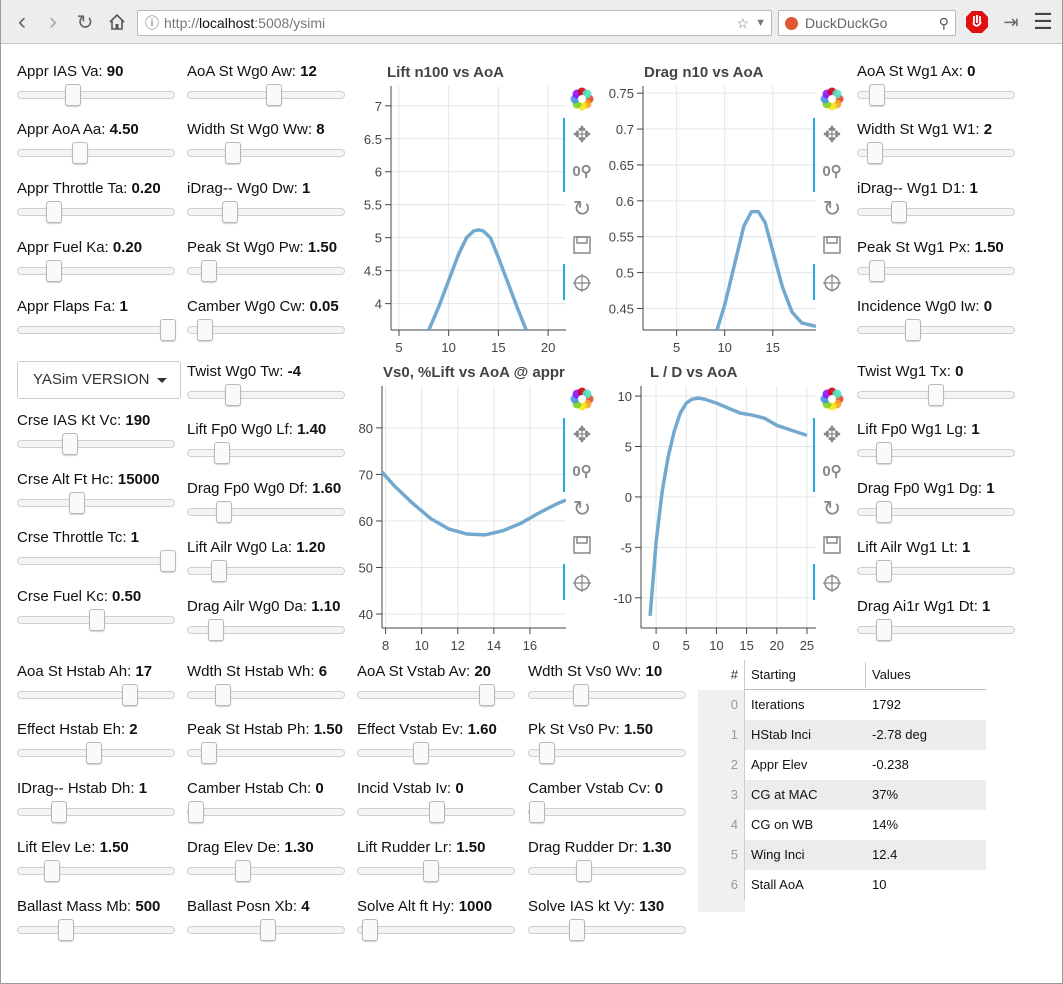 Image resolution: width=1063 pixels, height=984 pixels. Describe the element at coordinates (721, 825) in the screenshot. I see `row-index: 4` at that location.